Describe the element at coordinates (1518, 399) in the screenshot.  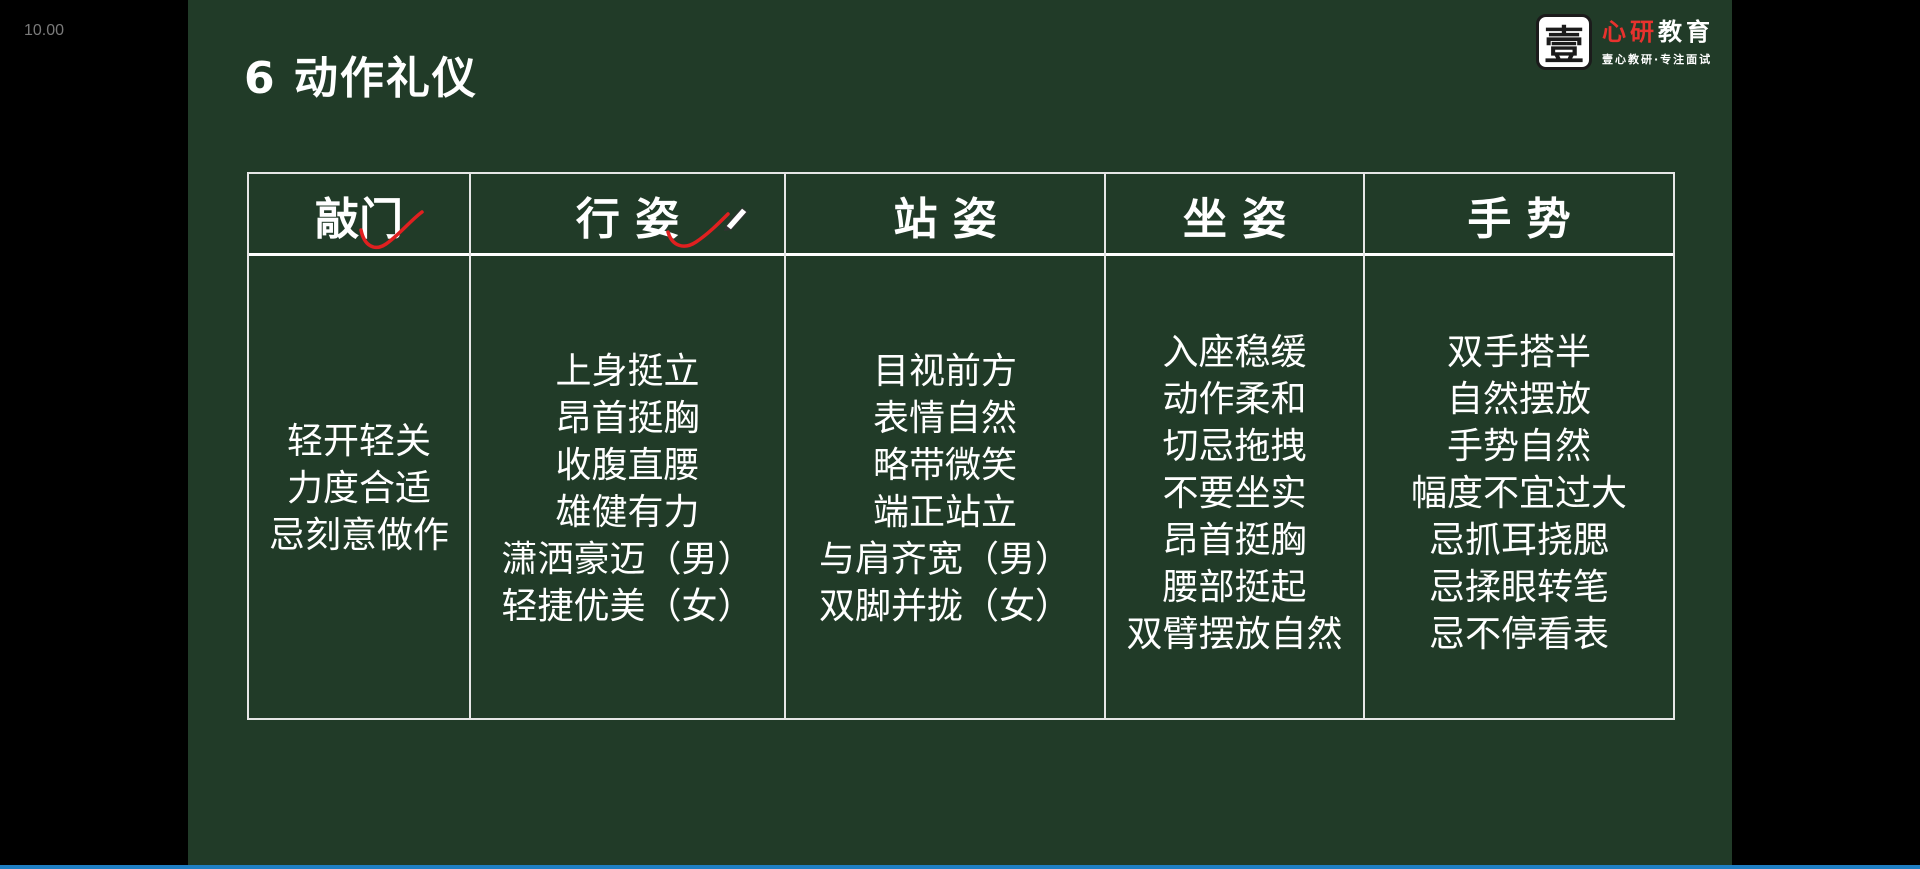
I see `list-item: 自然摆放` at that location.